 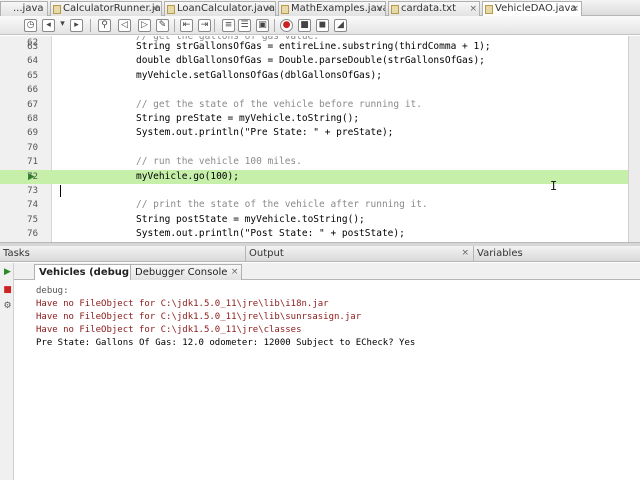 What do you see at coordinates (30, 25) in the screenshot?
I see `history-icon: ◷` at bounding box center [30, 25].